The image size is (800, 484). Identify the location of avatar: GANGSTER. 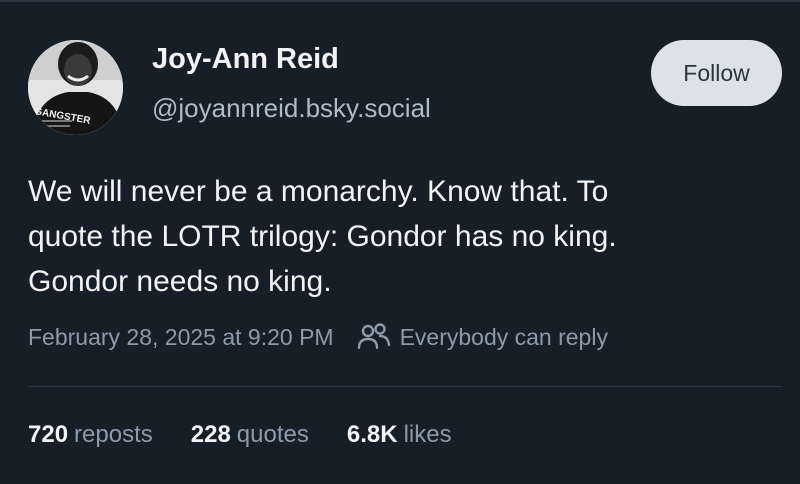
(75, 87).